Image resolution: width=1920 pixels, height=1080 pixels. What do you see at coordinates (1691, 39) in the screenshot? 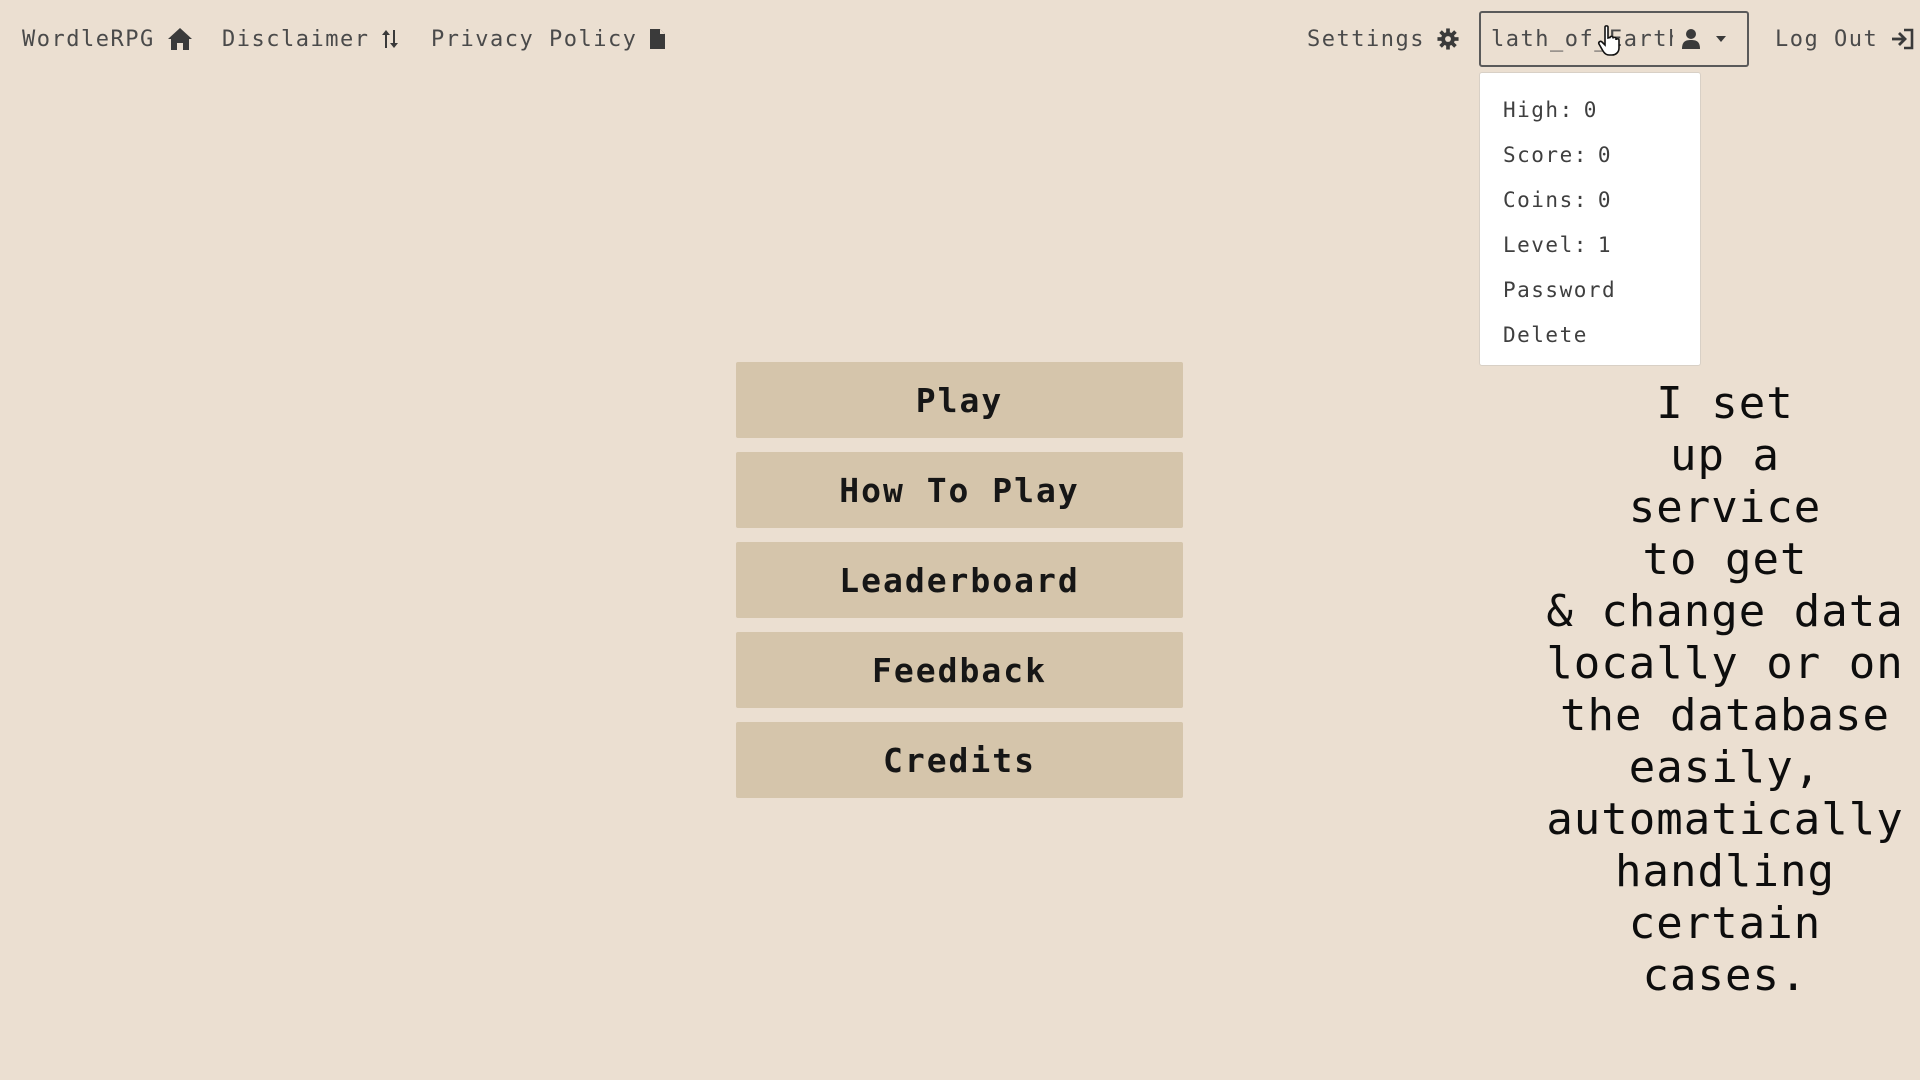
I see `user-icon` at bounding box center [1691, 39].